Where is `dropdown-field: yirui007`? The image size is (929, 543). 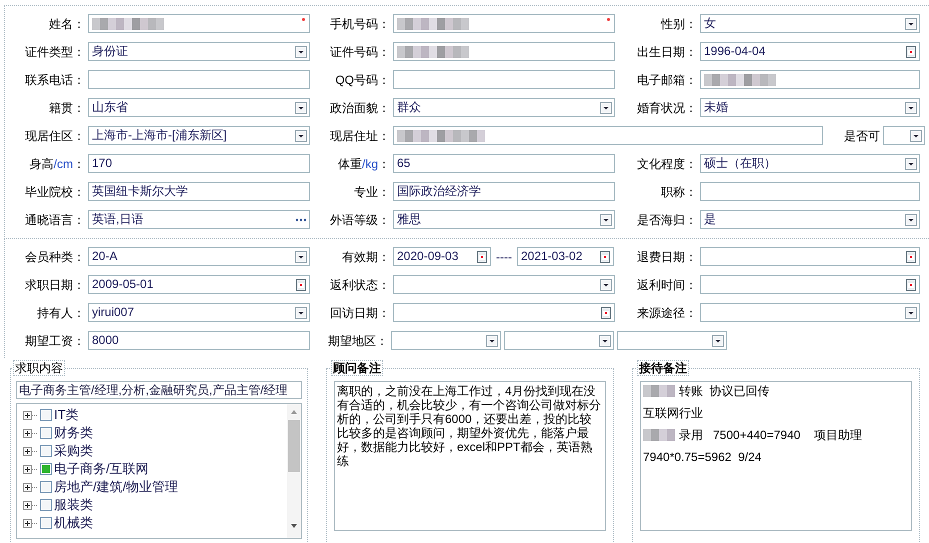 dropdown-field: yirui007 is located at coordinates (199, 312).